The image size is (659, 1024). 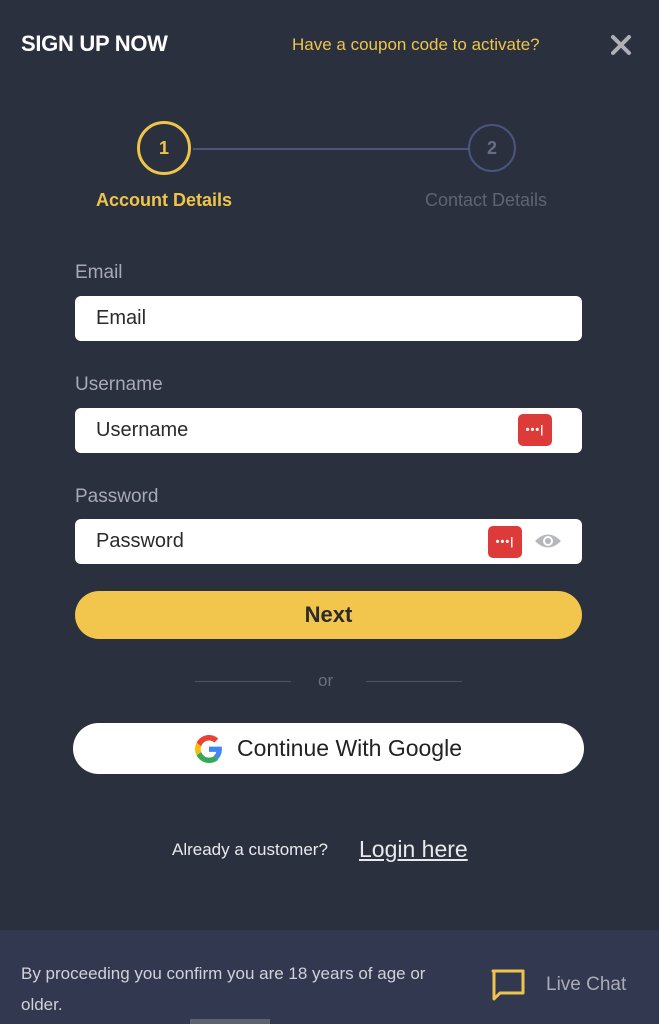 I want to click on chat-icon, so click(x=508, y=985).